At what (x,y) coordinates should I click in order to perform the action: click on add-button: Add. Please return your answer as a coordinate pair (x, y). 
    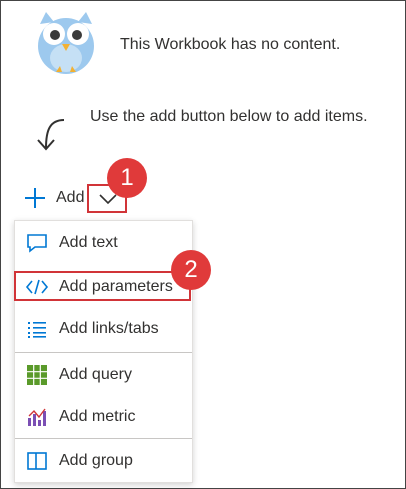
    Looking at the image, I should click on (54, 198).